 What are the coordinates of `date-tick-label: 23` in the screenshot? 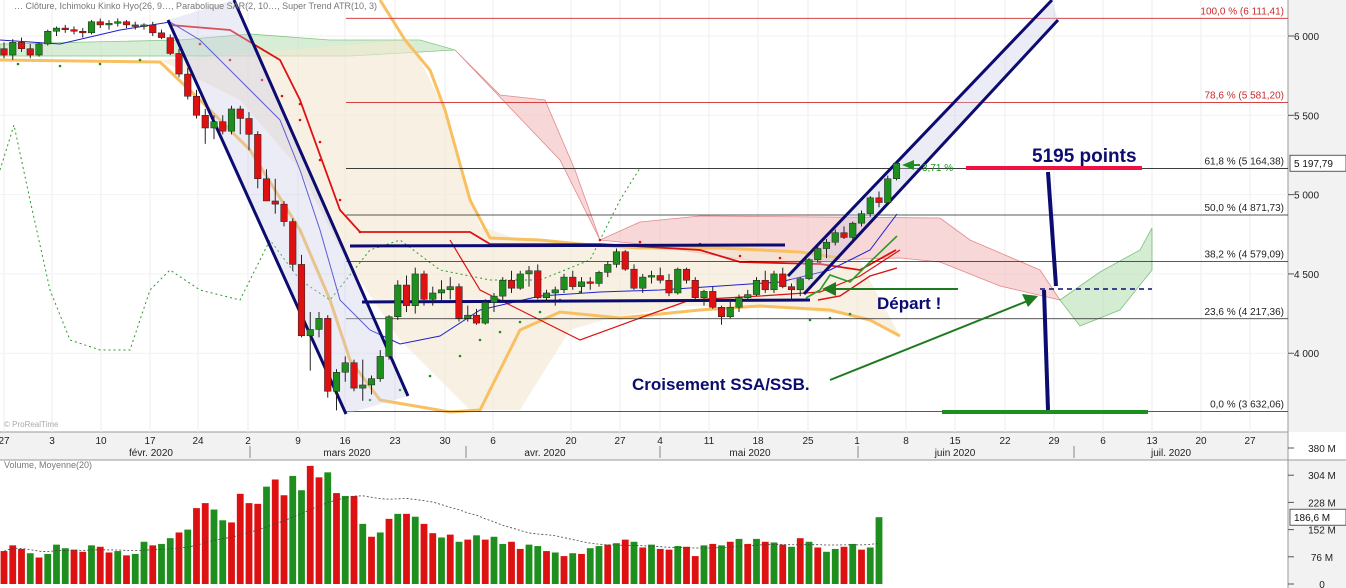 It's located at (395, 441).